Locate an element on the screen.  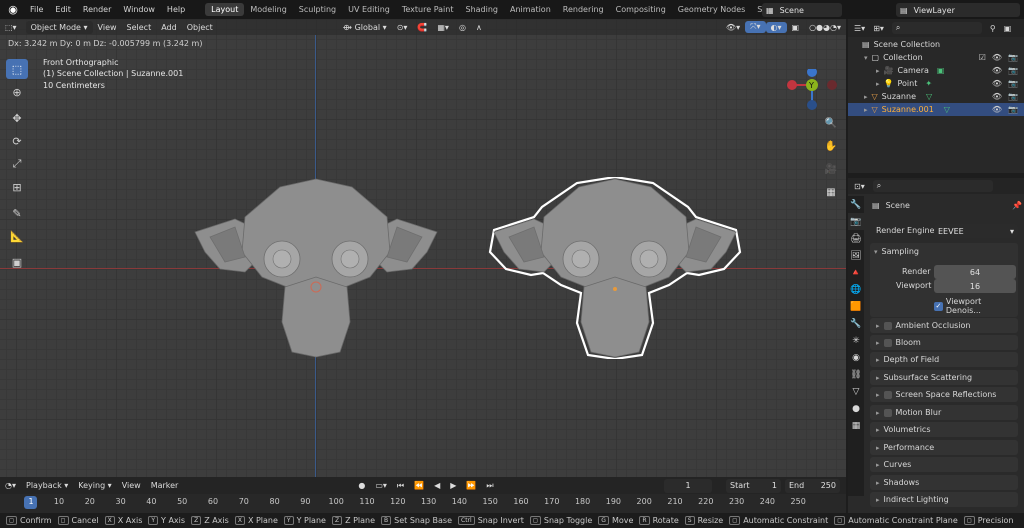
panel-curves: ▸ Curves is located at coordinates (944, 464).